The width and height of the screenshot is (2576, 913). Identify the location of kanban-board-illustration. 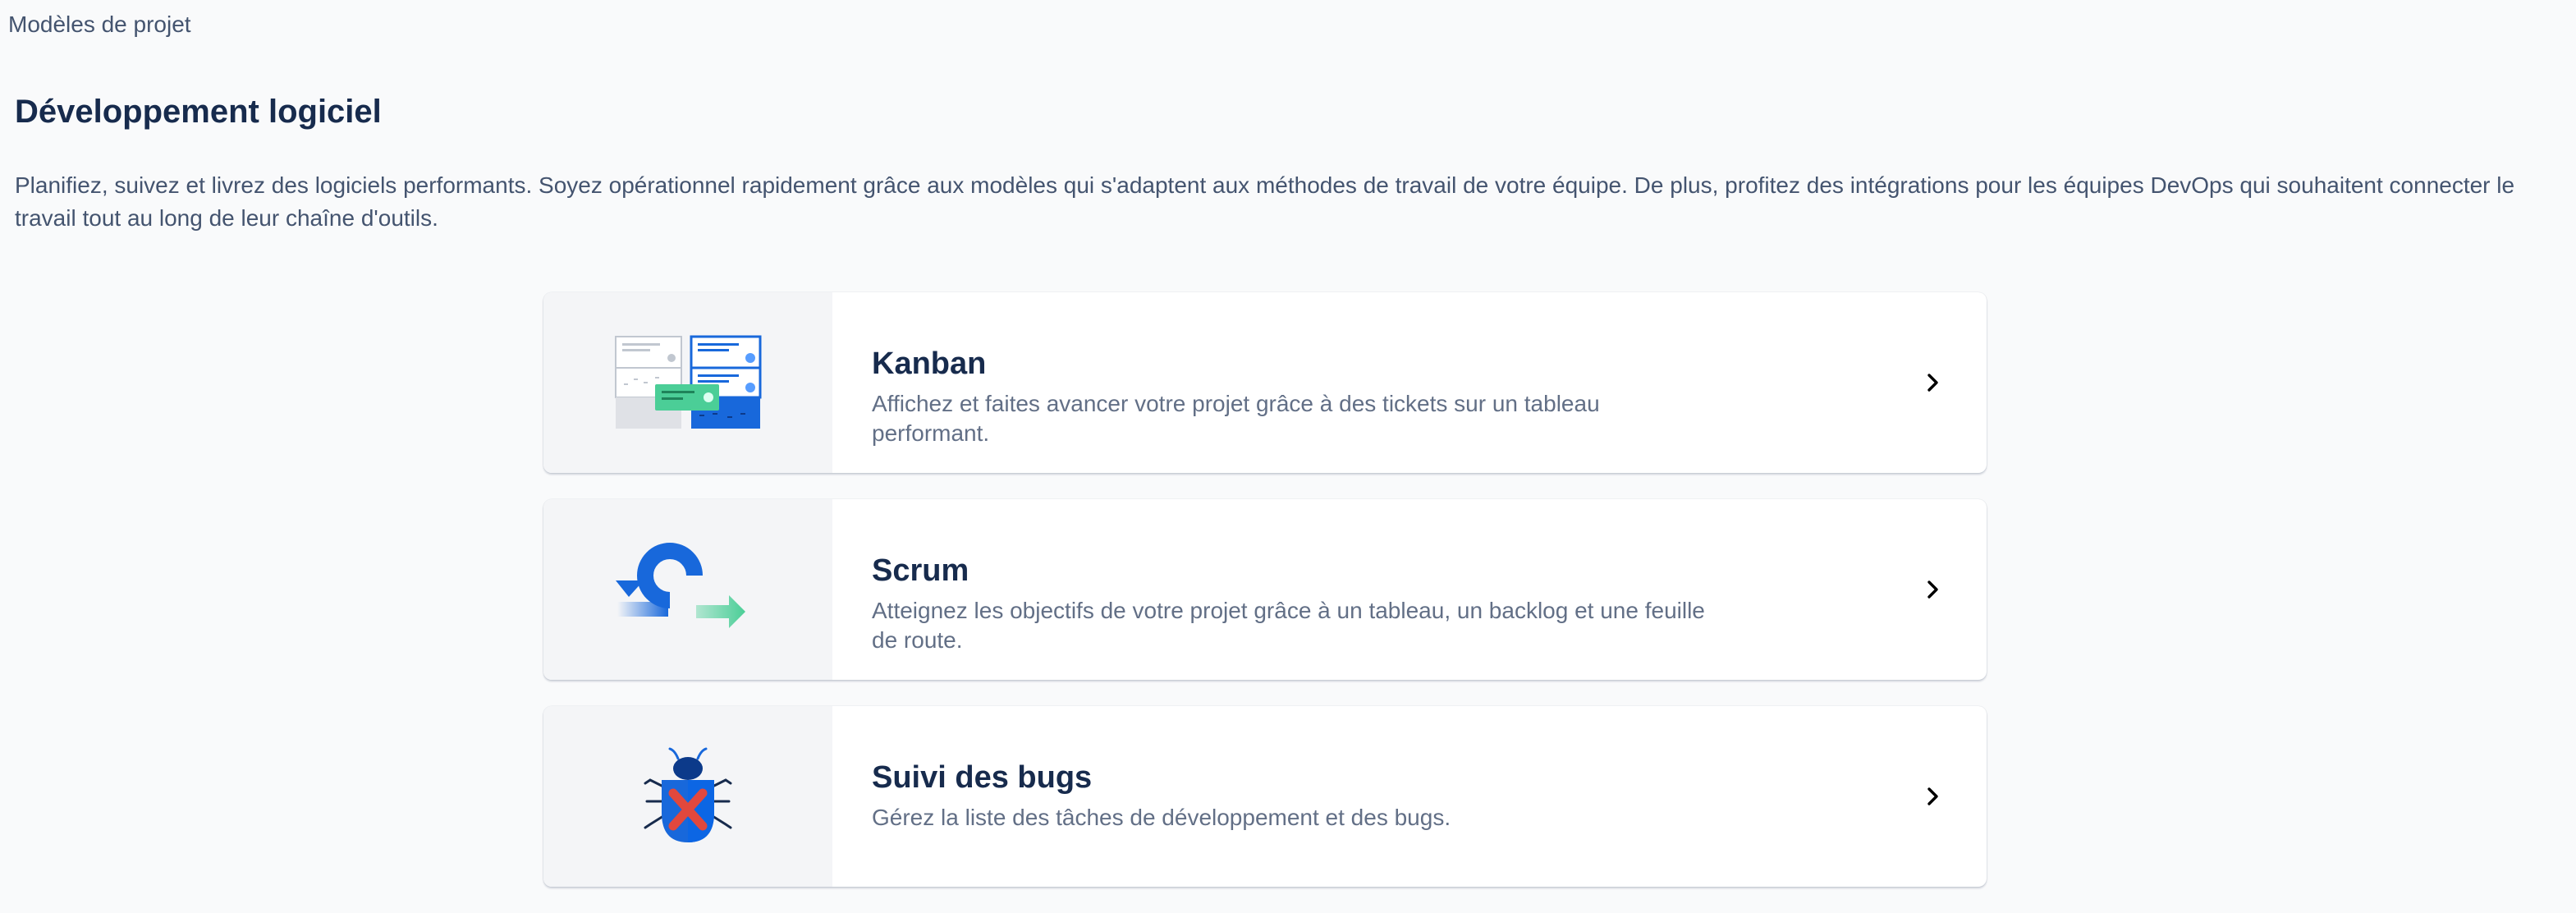
(689, 382).